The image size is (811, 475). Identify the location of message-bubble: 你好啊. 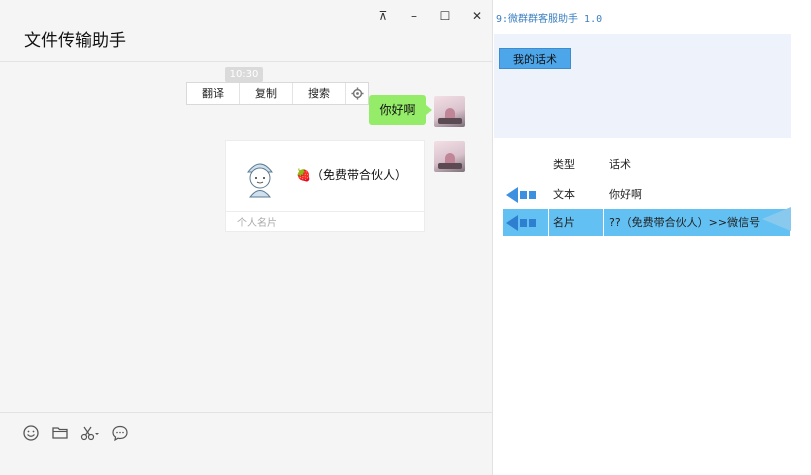
(400, 110).